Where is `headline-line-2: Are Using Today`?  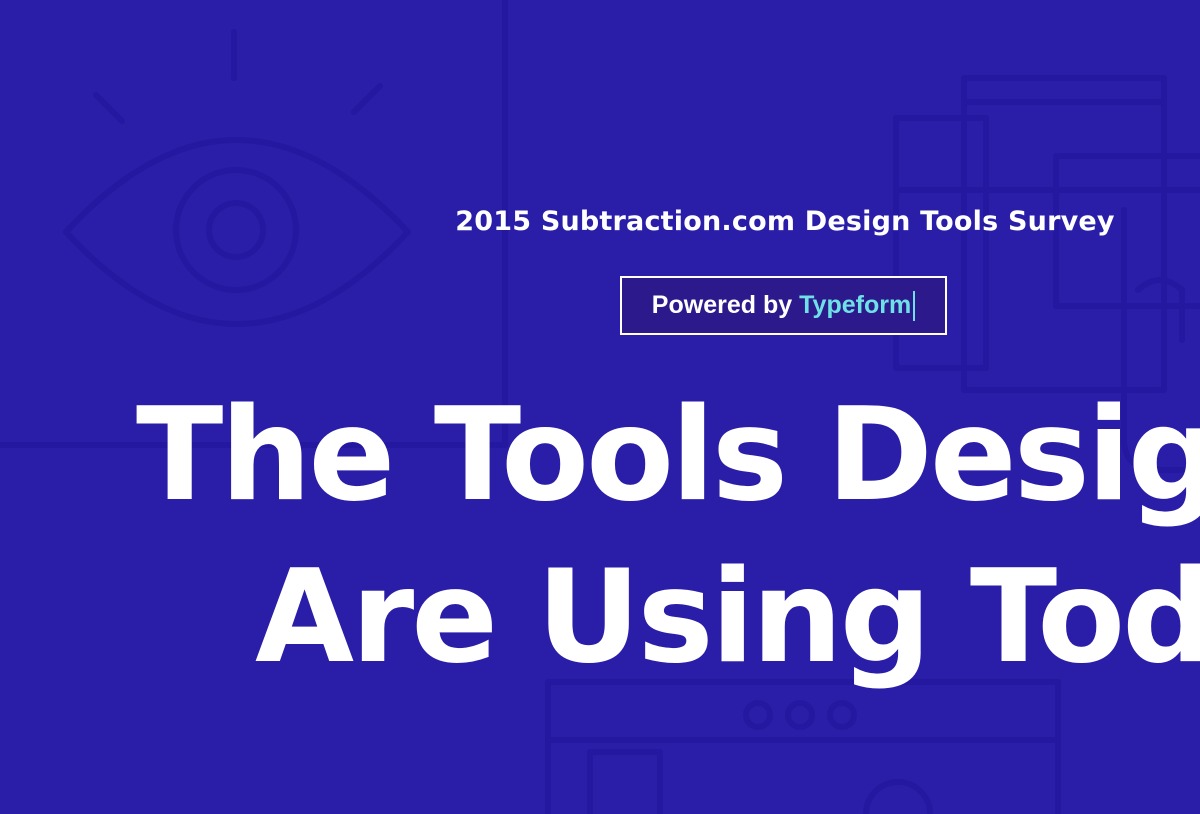
headline-line-2: Are Using Today is located at coordinates (727, 617).